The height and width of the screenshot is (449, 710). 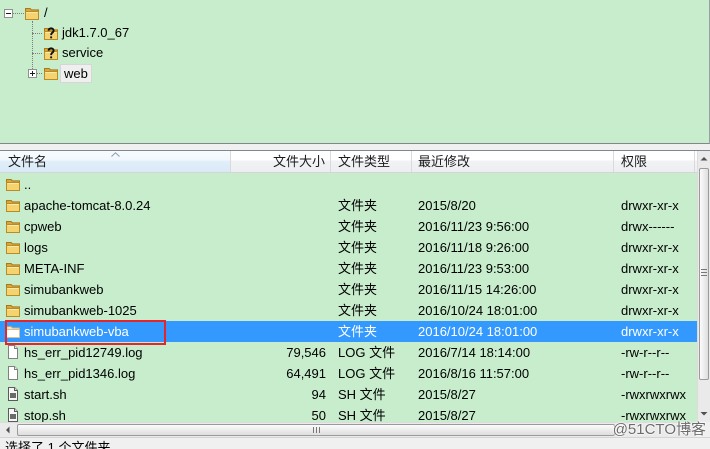 I want to click on tree-expand-button, so click(x=32, y=73).